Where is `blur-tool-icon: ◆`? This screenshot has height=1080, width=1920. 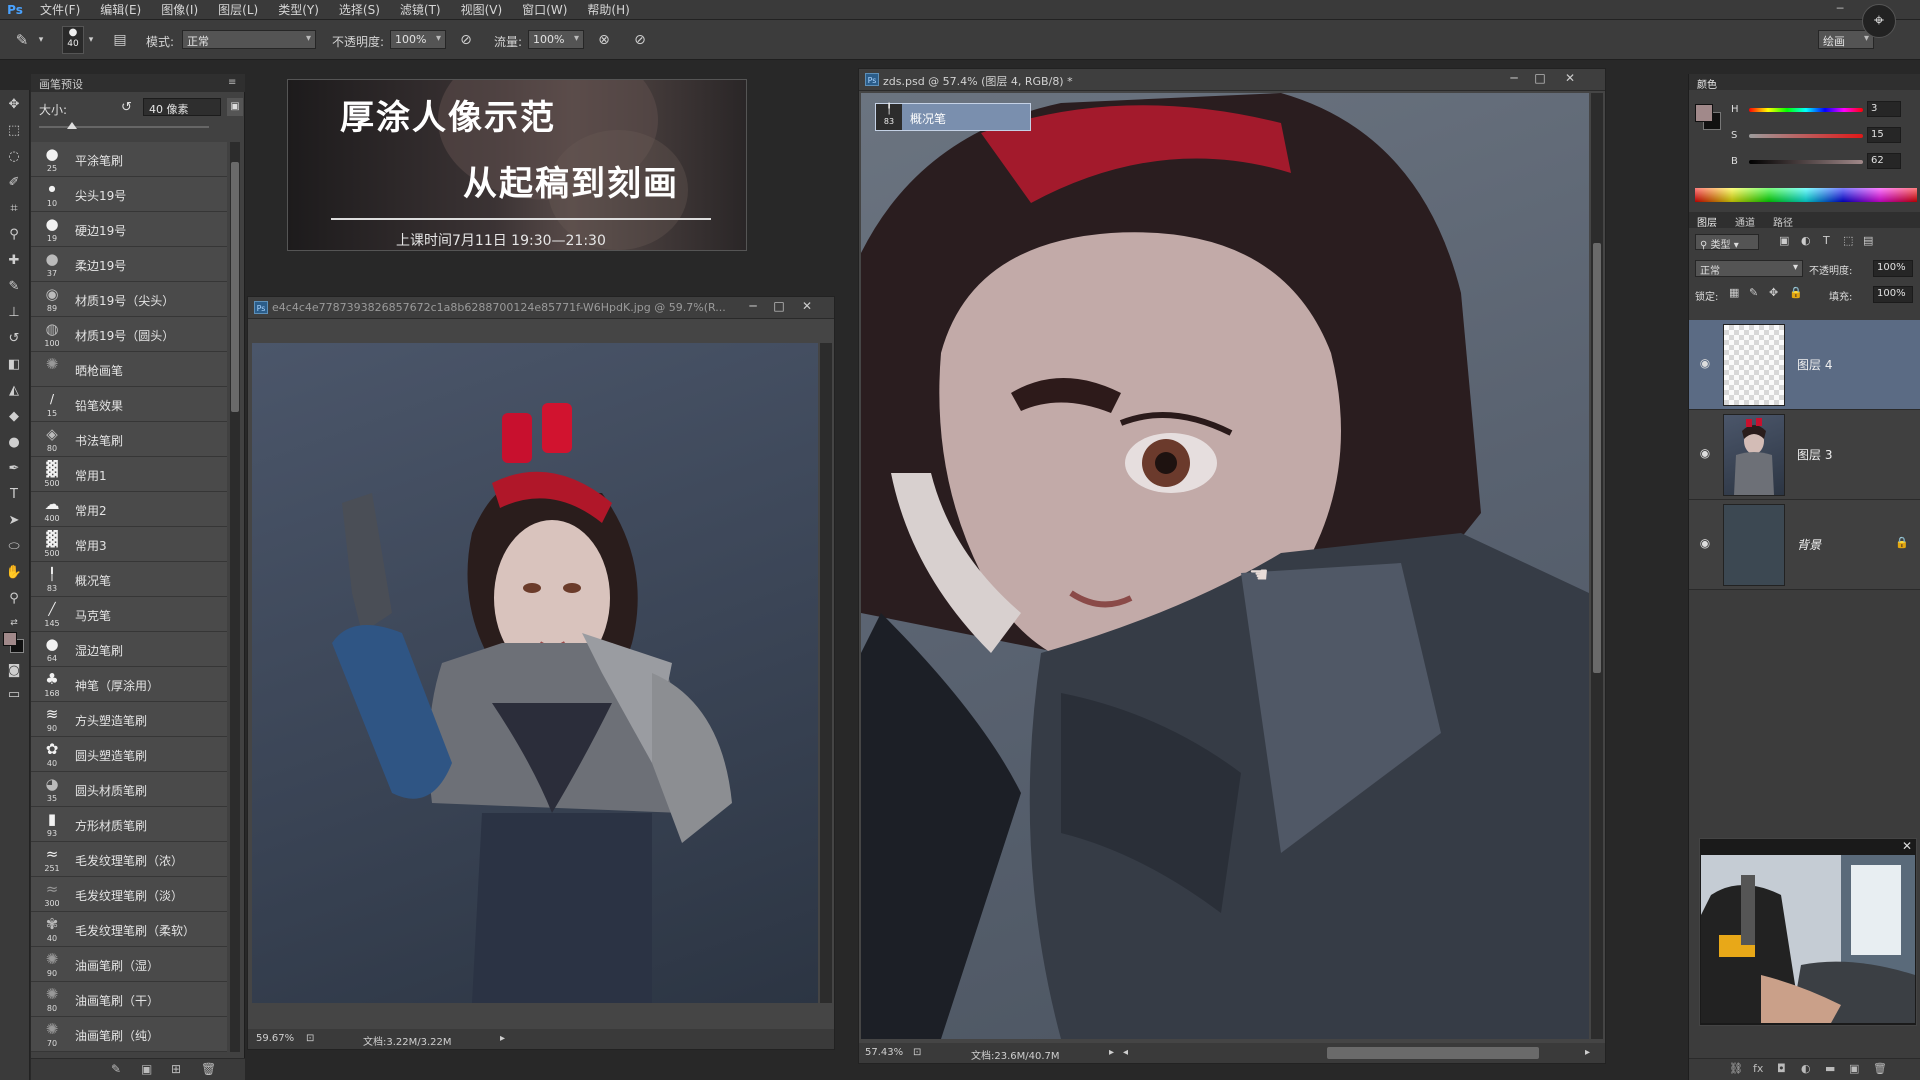 blur-tool-icon: ◆ is located at coordinates (14, 417).